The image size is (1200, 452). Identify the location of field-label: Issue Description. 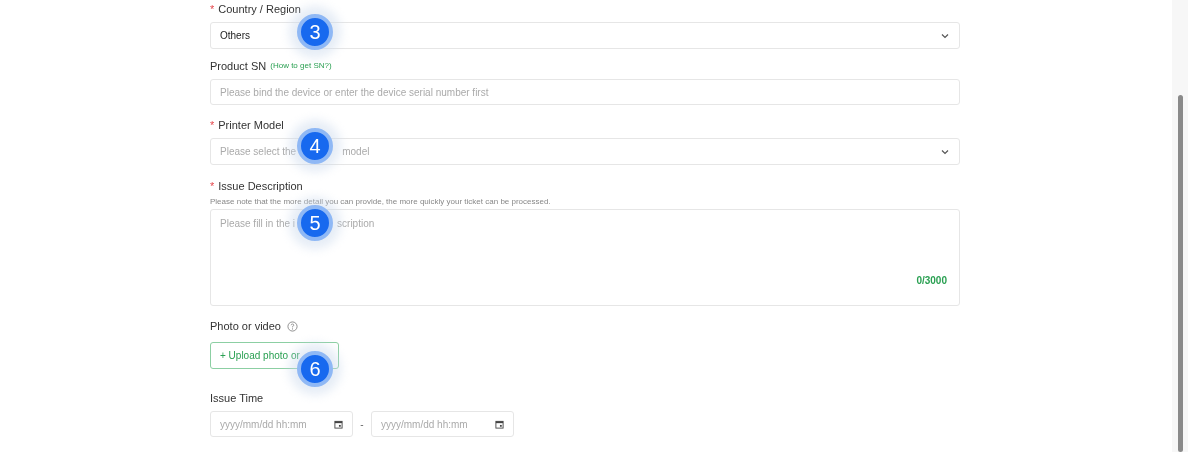
(260, 186).